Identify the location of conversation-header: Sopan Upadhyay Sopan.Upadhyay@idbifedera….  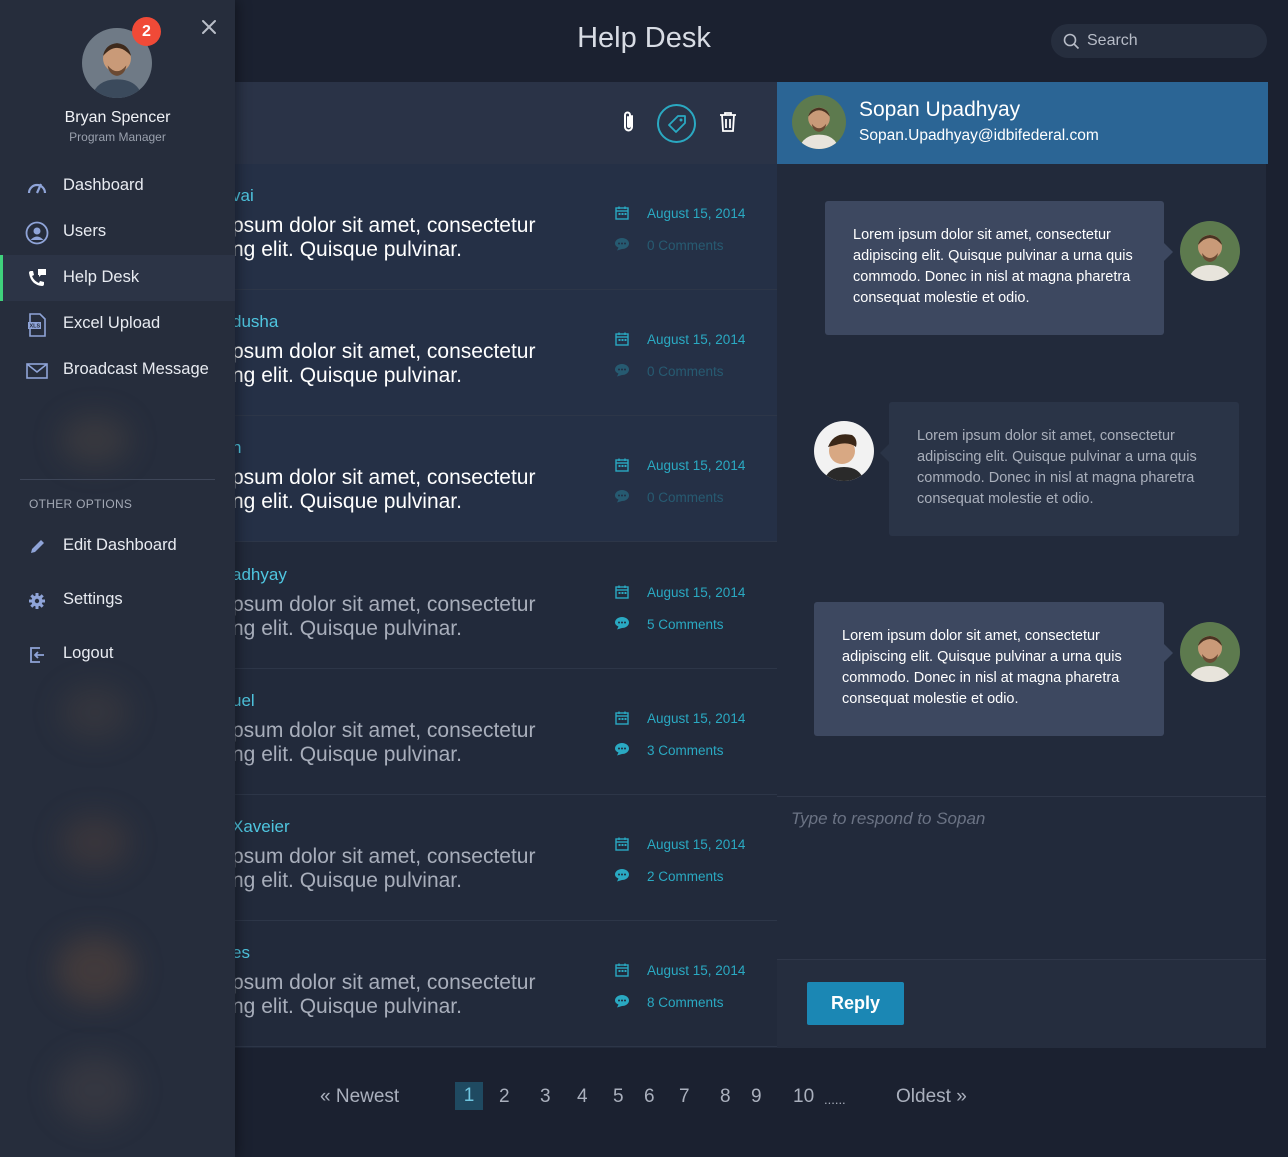
(1022, 123).